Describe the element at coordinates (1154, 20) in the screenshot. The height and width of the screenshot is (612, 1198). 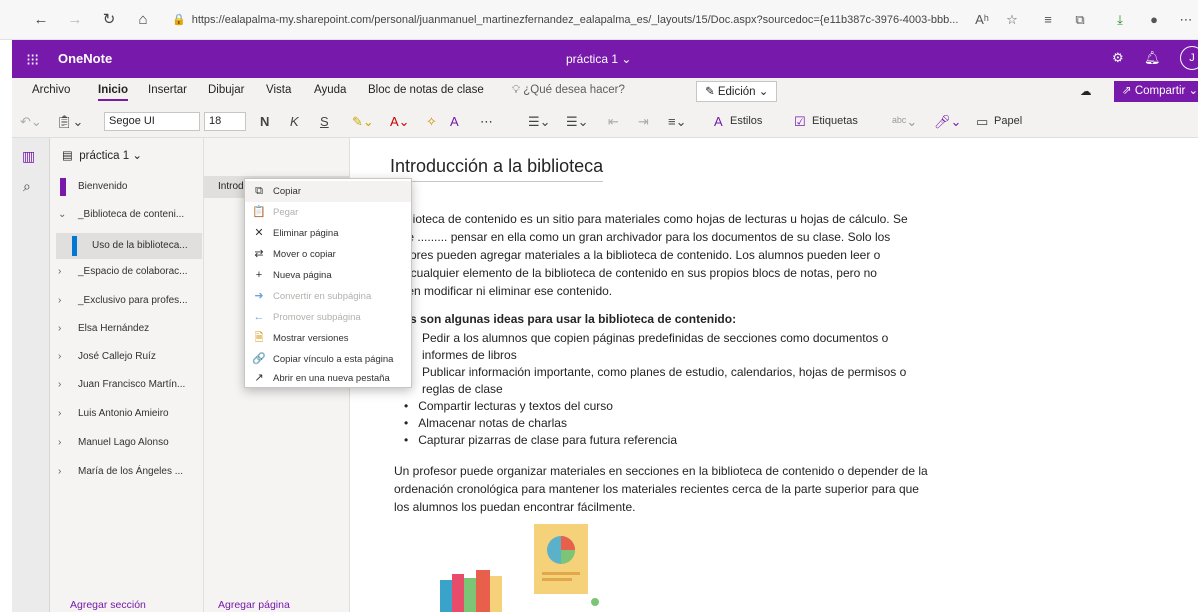
I see `profile-icon: ●` at that location.